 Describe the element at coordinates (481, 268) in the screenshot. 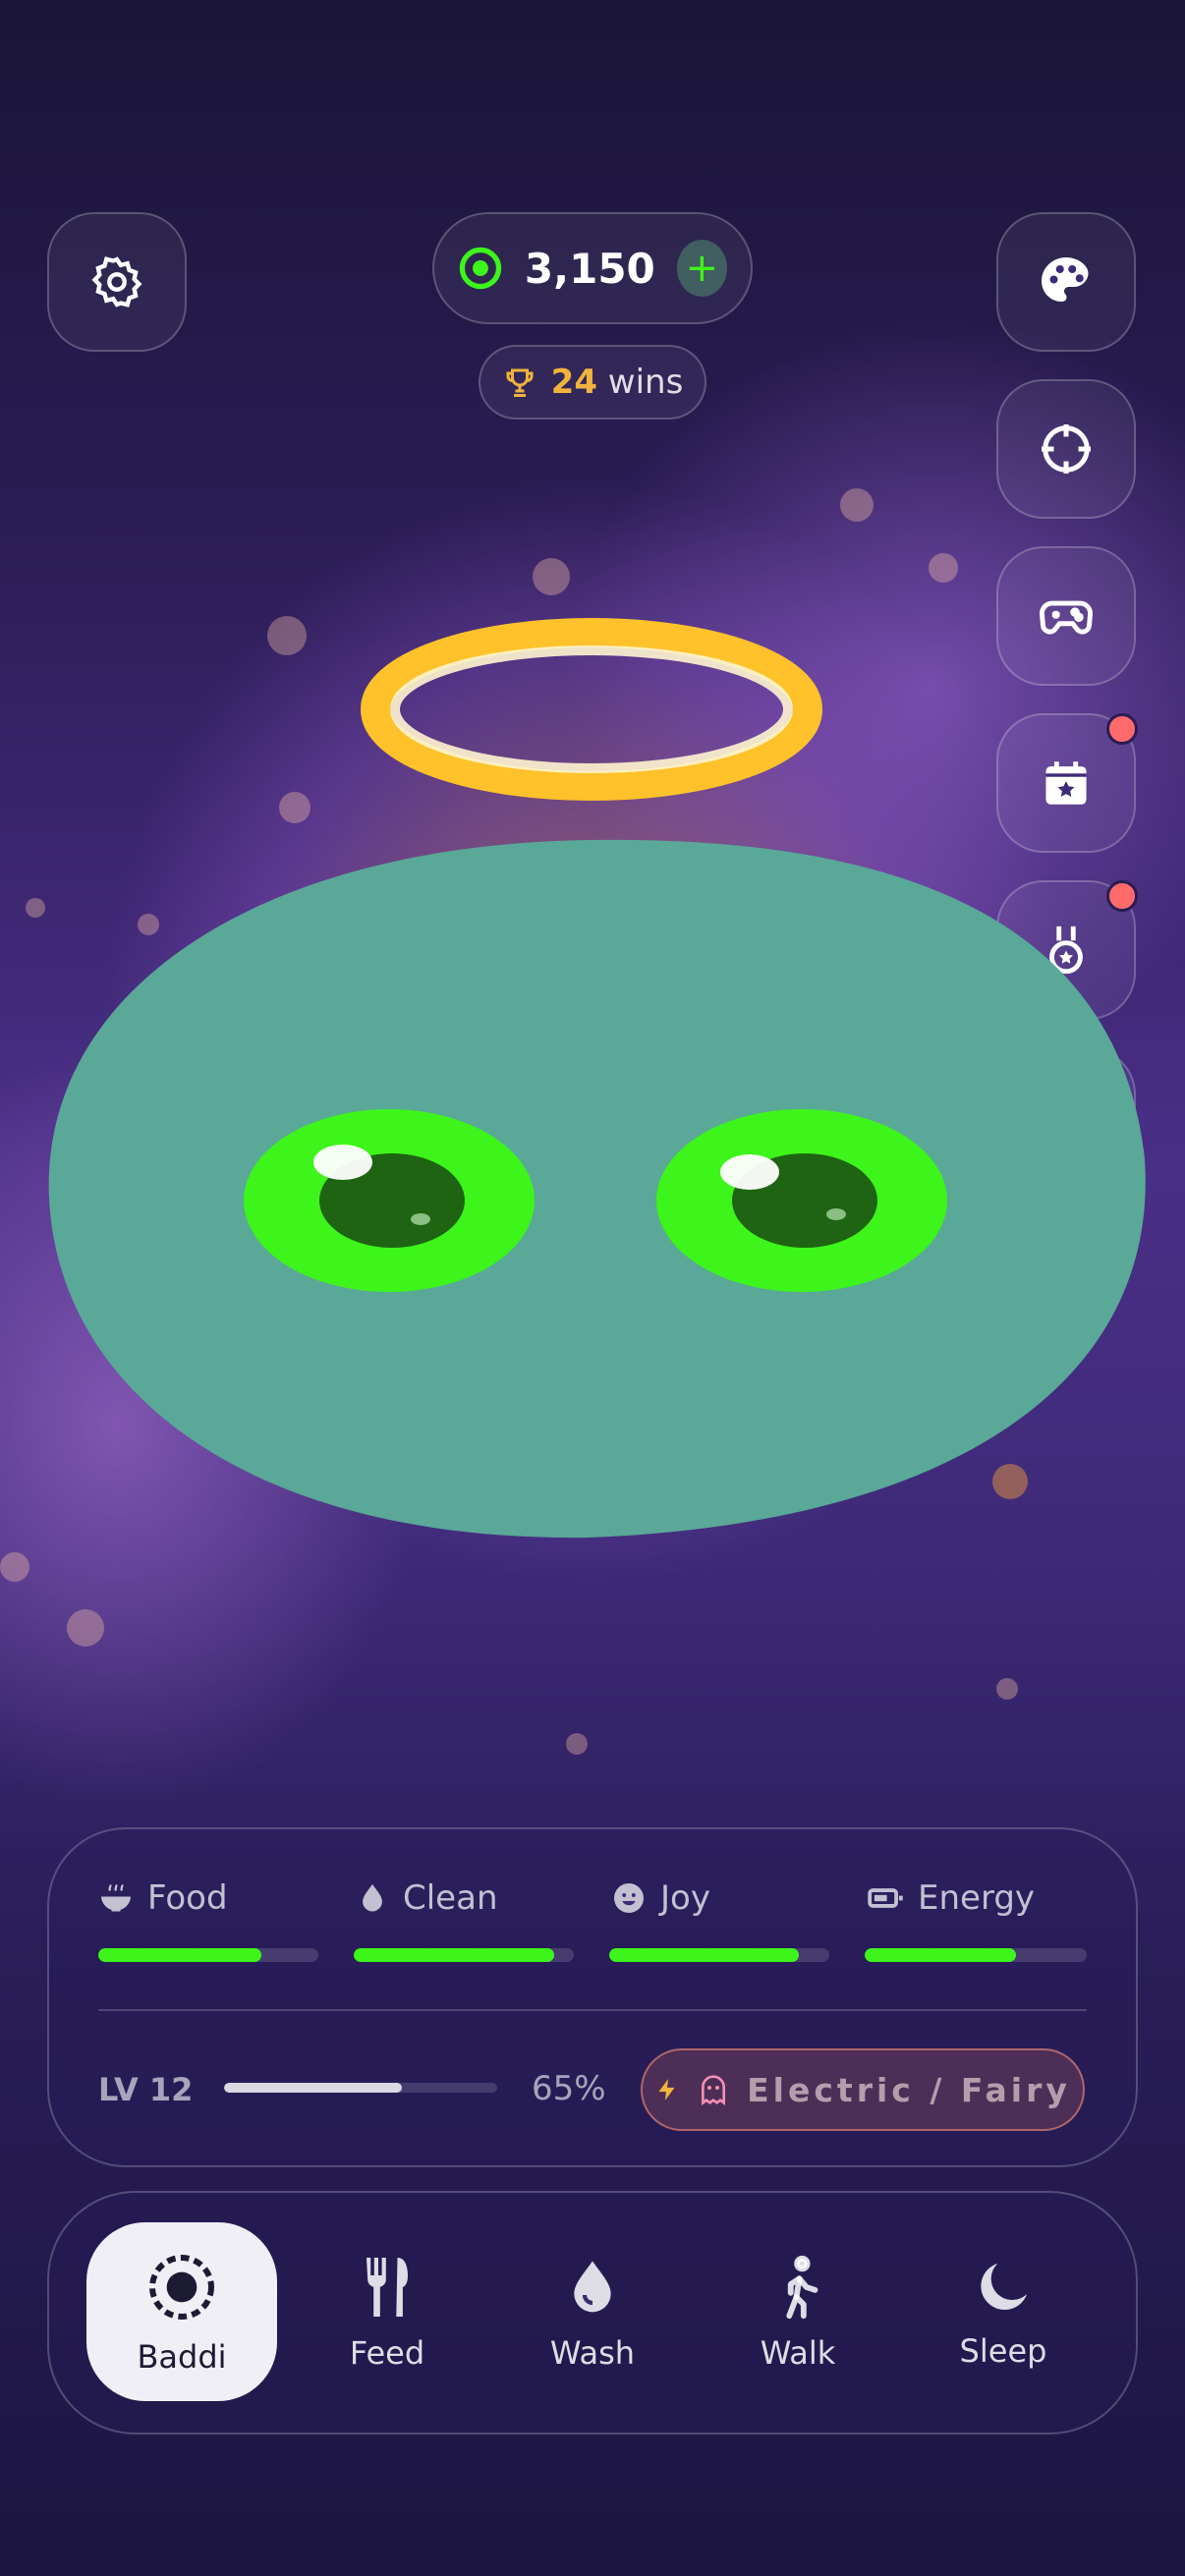

I see `coin-icon` at that location.